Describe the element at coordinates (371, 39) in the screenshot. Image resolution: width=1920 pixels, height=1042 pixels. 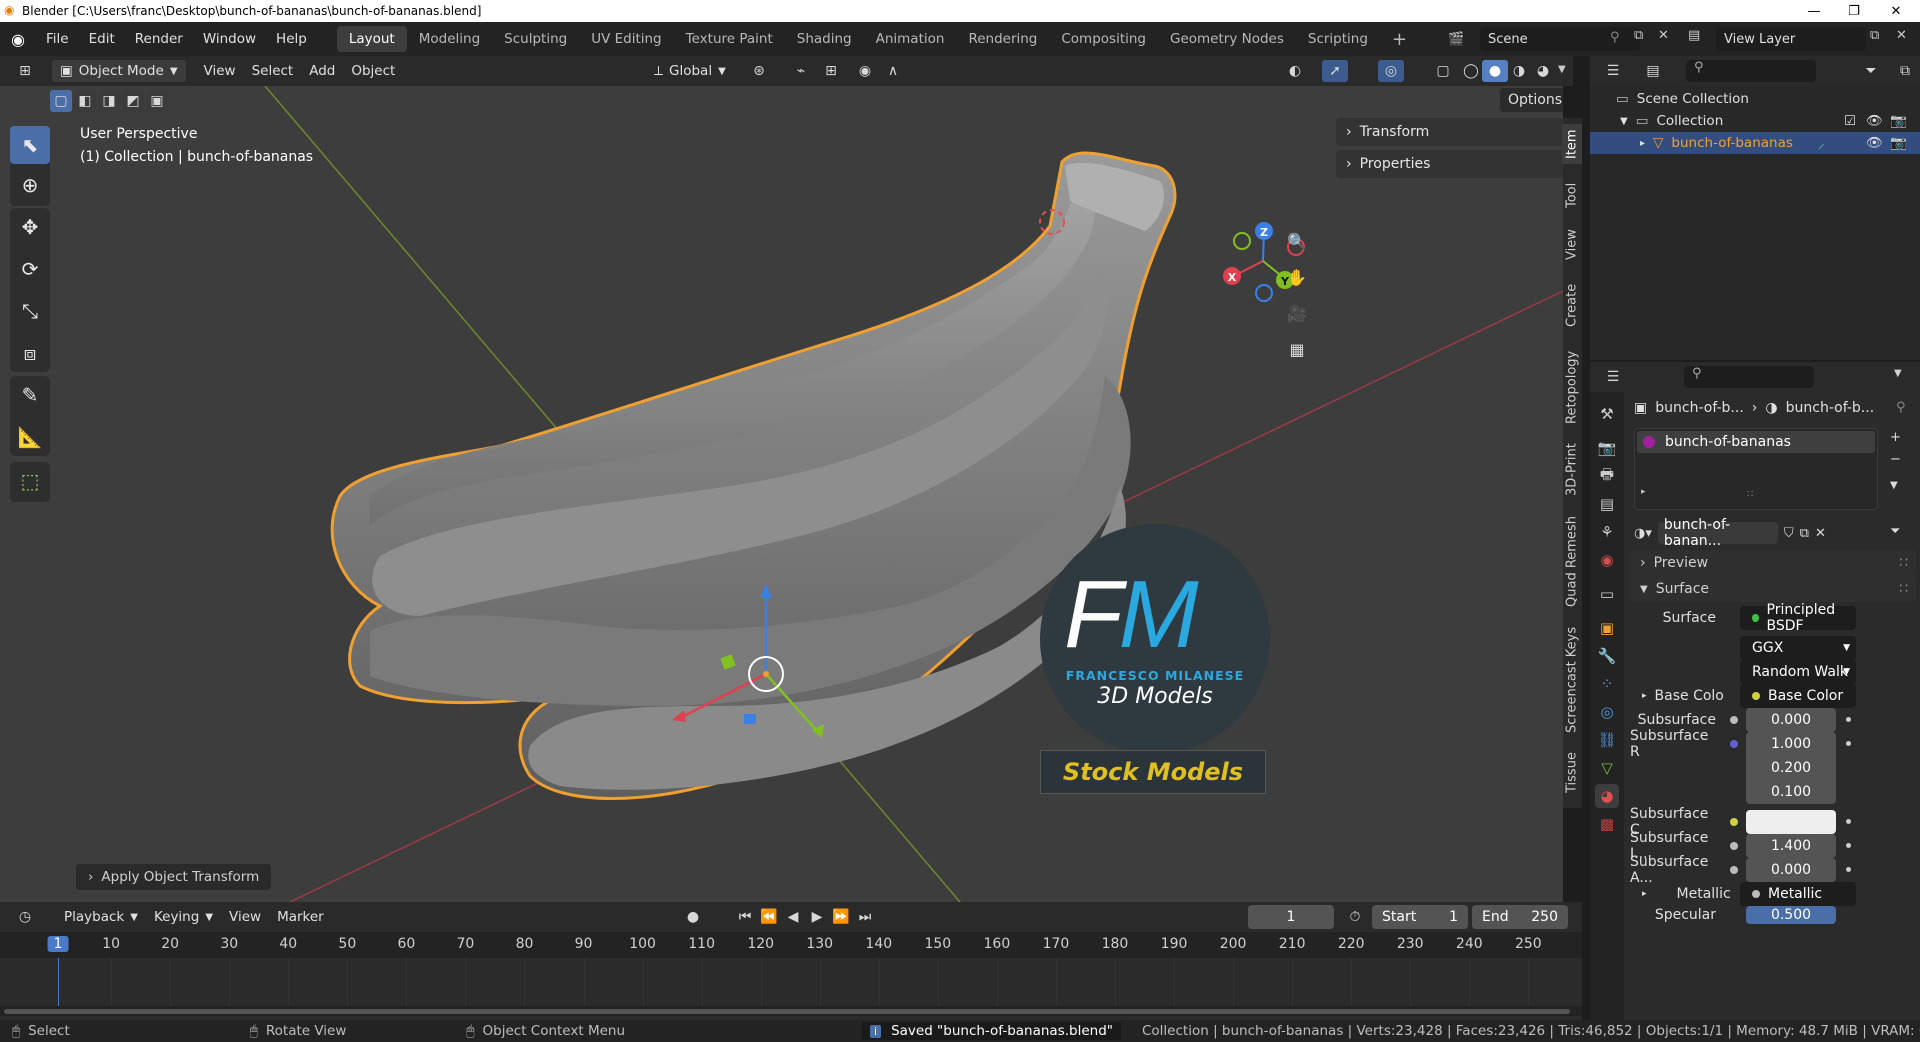
I see `tab-layout: Layout` at that location.